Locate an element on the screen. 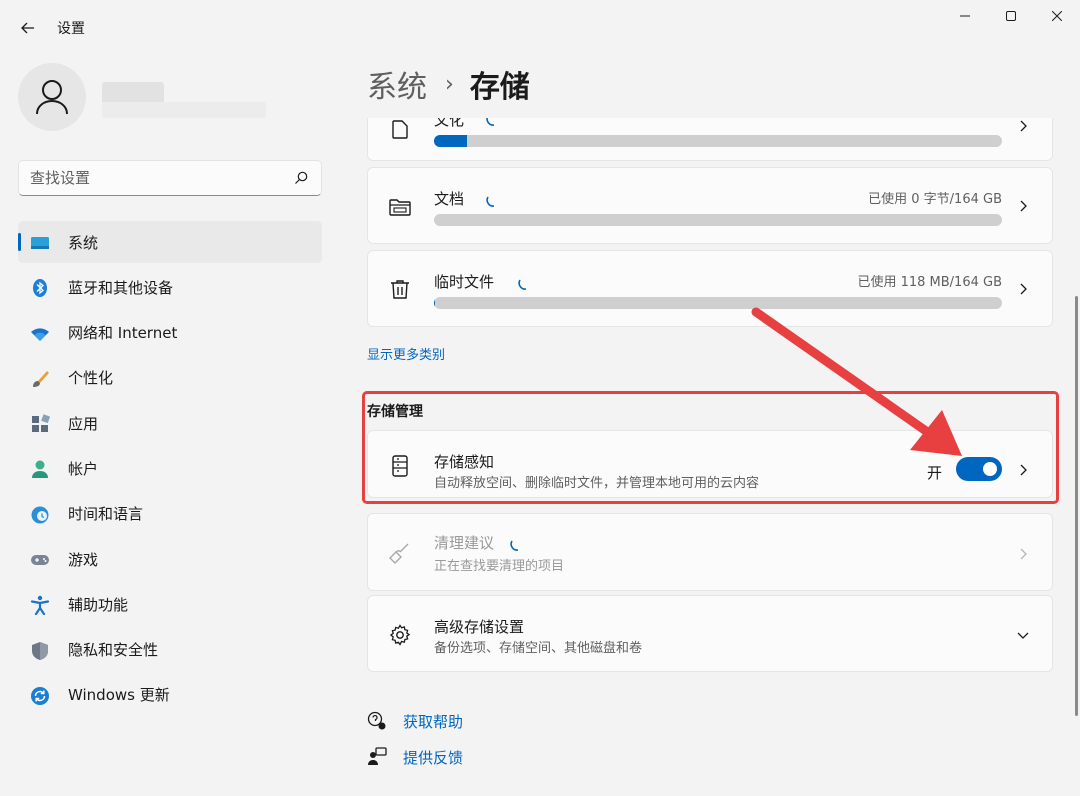  gamepad-icon is located at coordinates (40, 560).